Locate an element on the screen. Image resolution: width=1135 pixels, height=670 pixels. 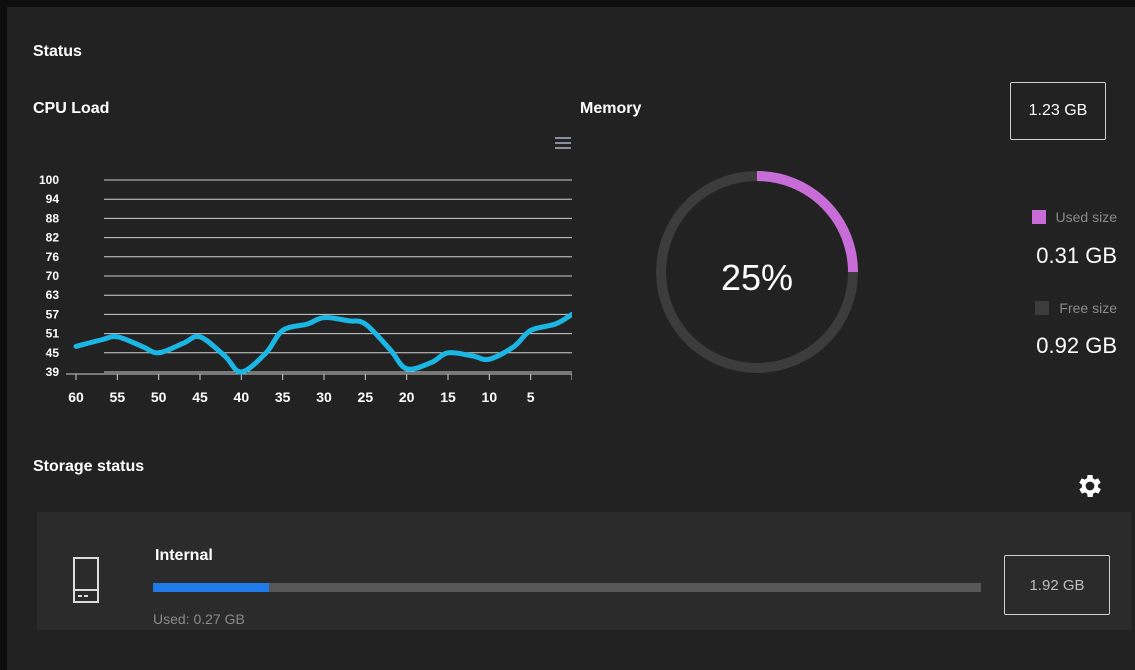
x-tick-label: 60 is located at coordinates (76, 397).